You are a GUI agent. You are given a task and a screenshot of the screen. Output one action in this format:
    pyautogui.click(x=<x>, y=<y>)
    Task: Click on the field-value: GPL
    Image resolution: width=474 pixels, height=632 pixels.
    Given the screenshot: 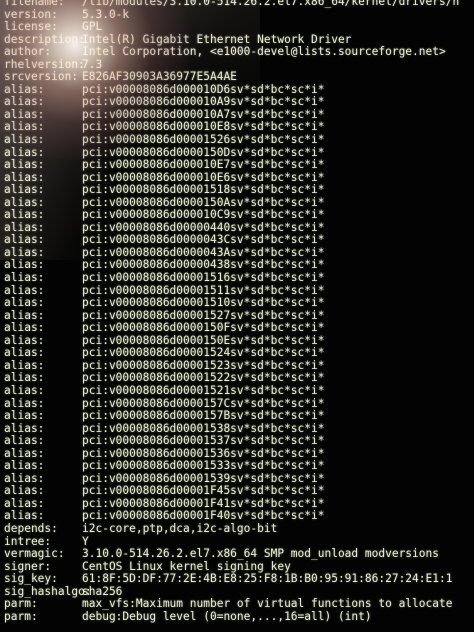 What is the action you would take?
    pyautogui.click(x=92, y=27)
    